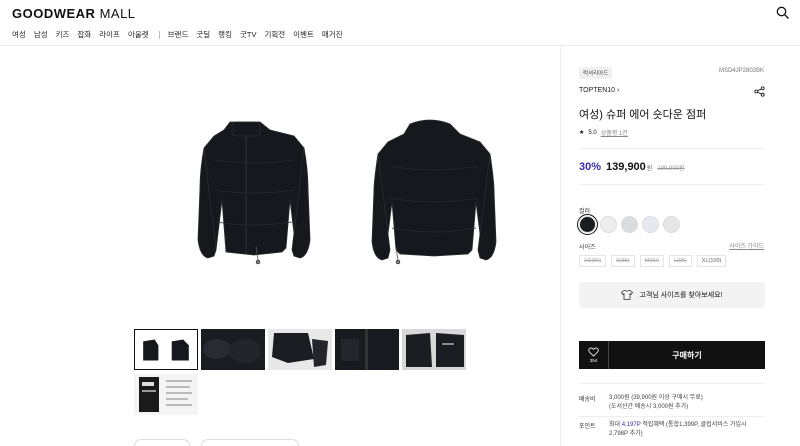  I want to click on wish-count: 354, so click(593, 360).